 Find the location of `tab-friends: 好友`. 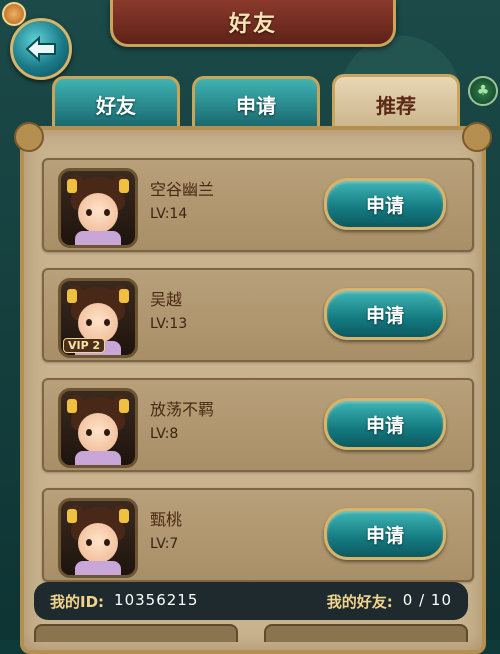

tab-friends: 好友 is located at coordinates (116, 102).